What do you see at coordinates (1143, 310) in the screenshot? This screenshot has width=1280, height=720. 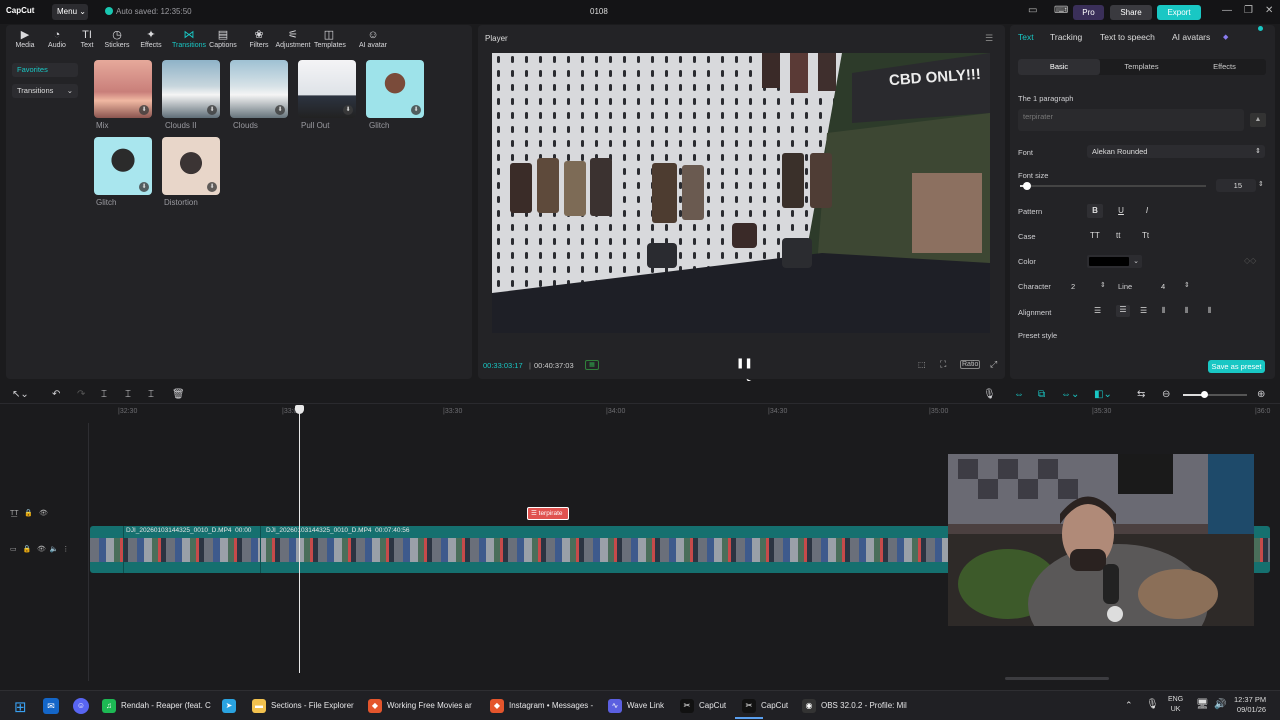 I see `align-right-icon: ☰` at bounding box center [1143, 310].